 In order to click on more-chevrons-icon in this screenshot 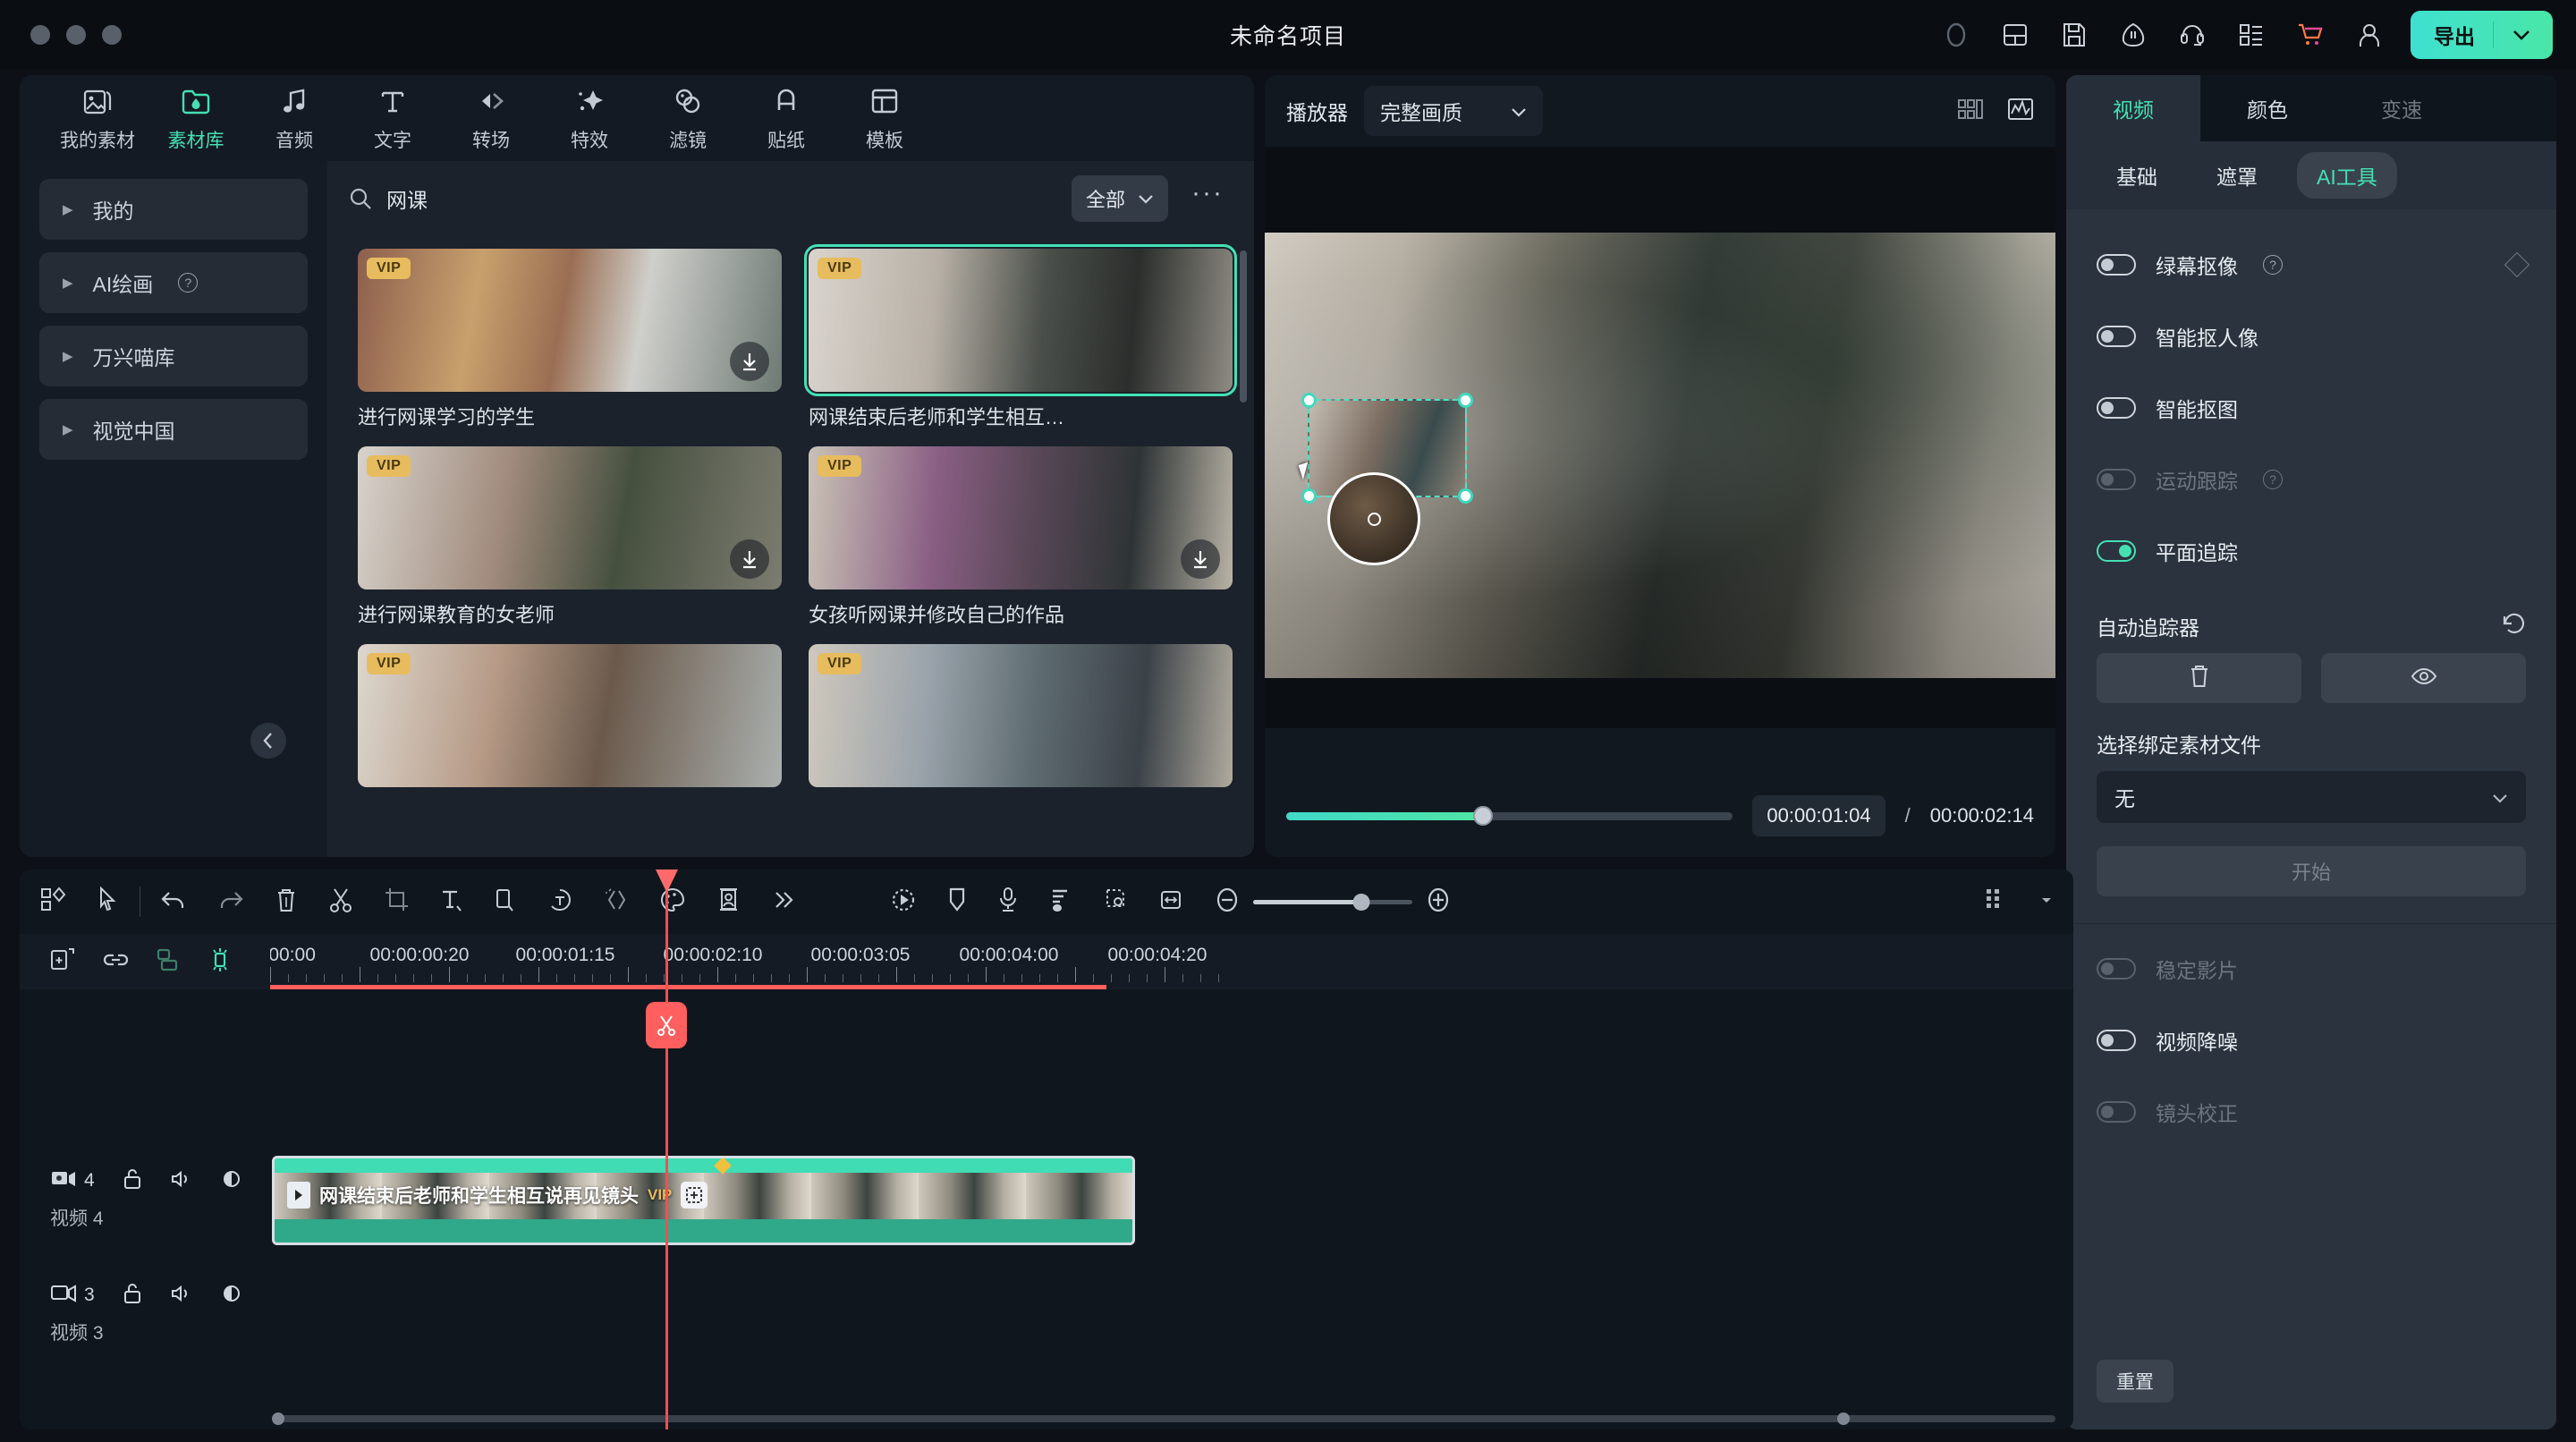, I will do `click(783, 902)`.